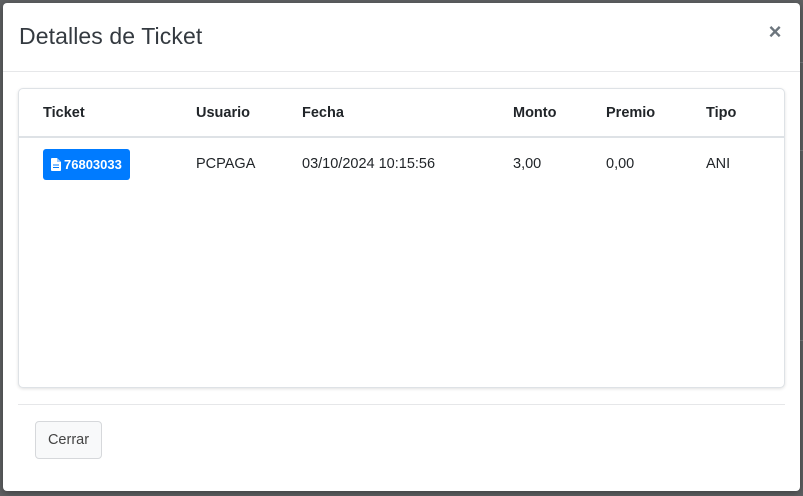  Describe the element at coordinates (620, 164) in the screenshot. I see `cell-prize: 0,00` at that location.